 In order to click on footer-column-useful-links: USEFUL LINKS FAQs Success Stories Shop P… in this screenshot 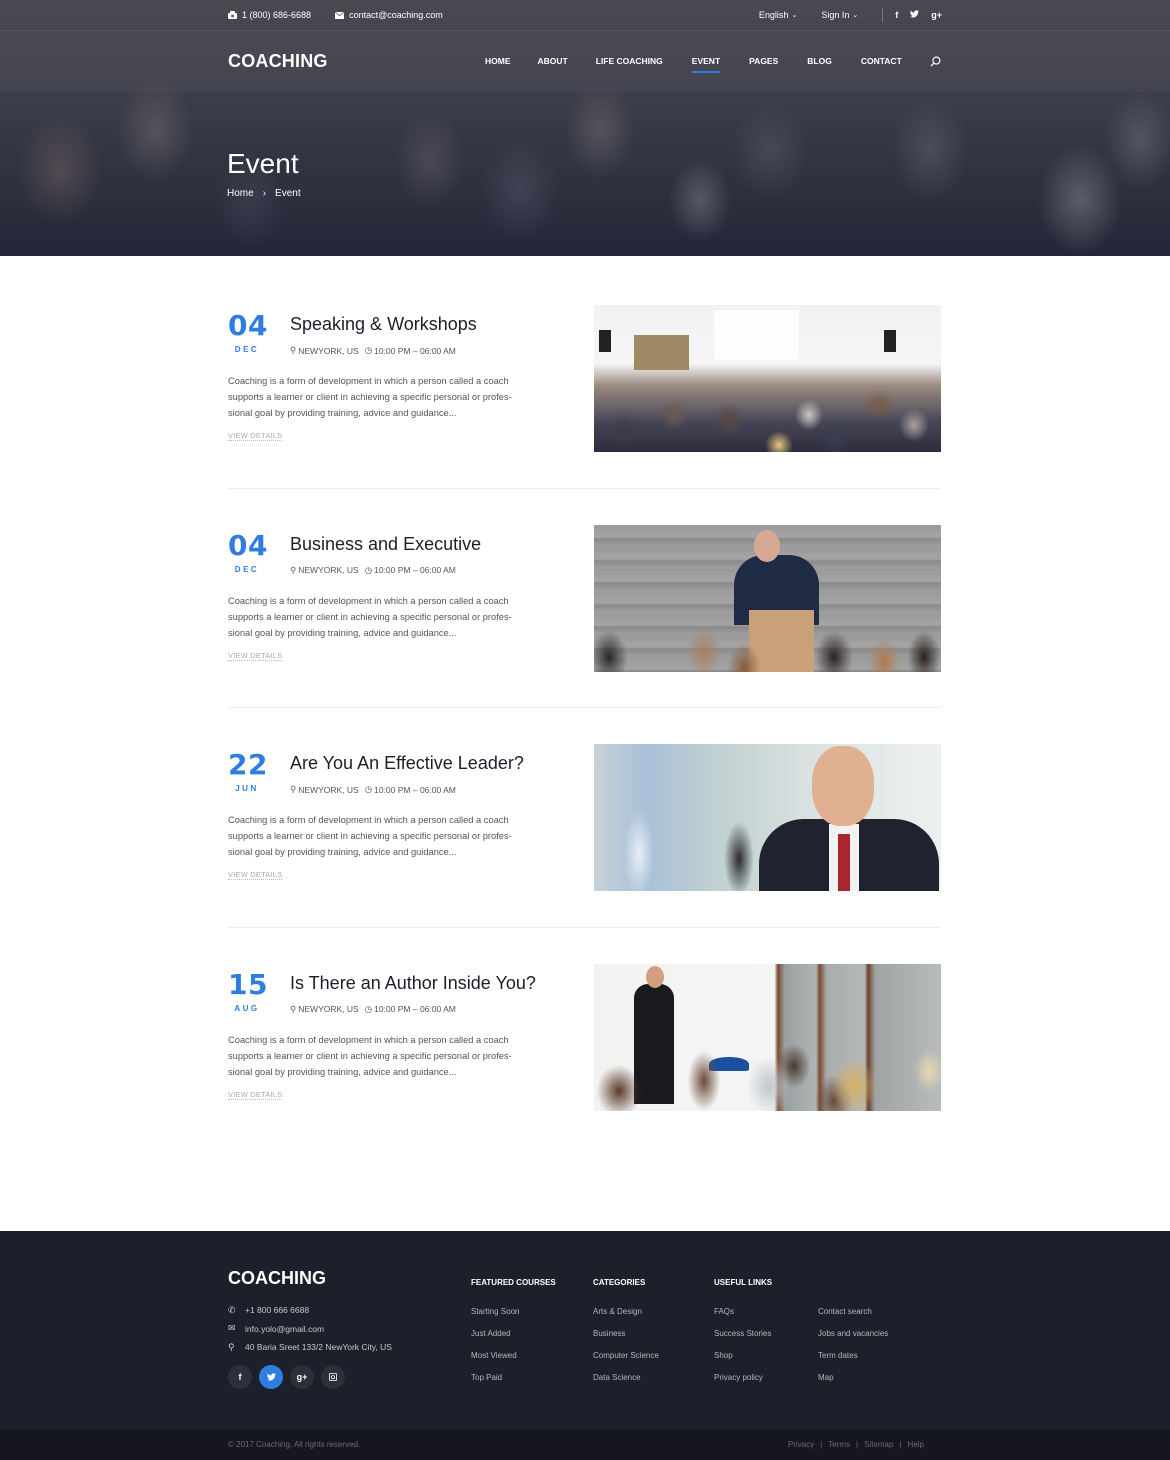, I will do `click(743, 1336)`.